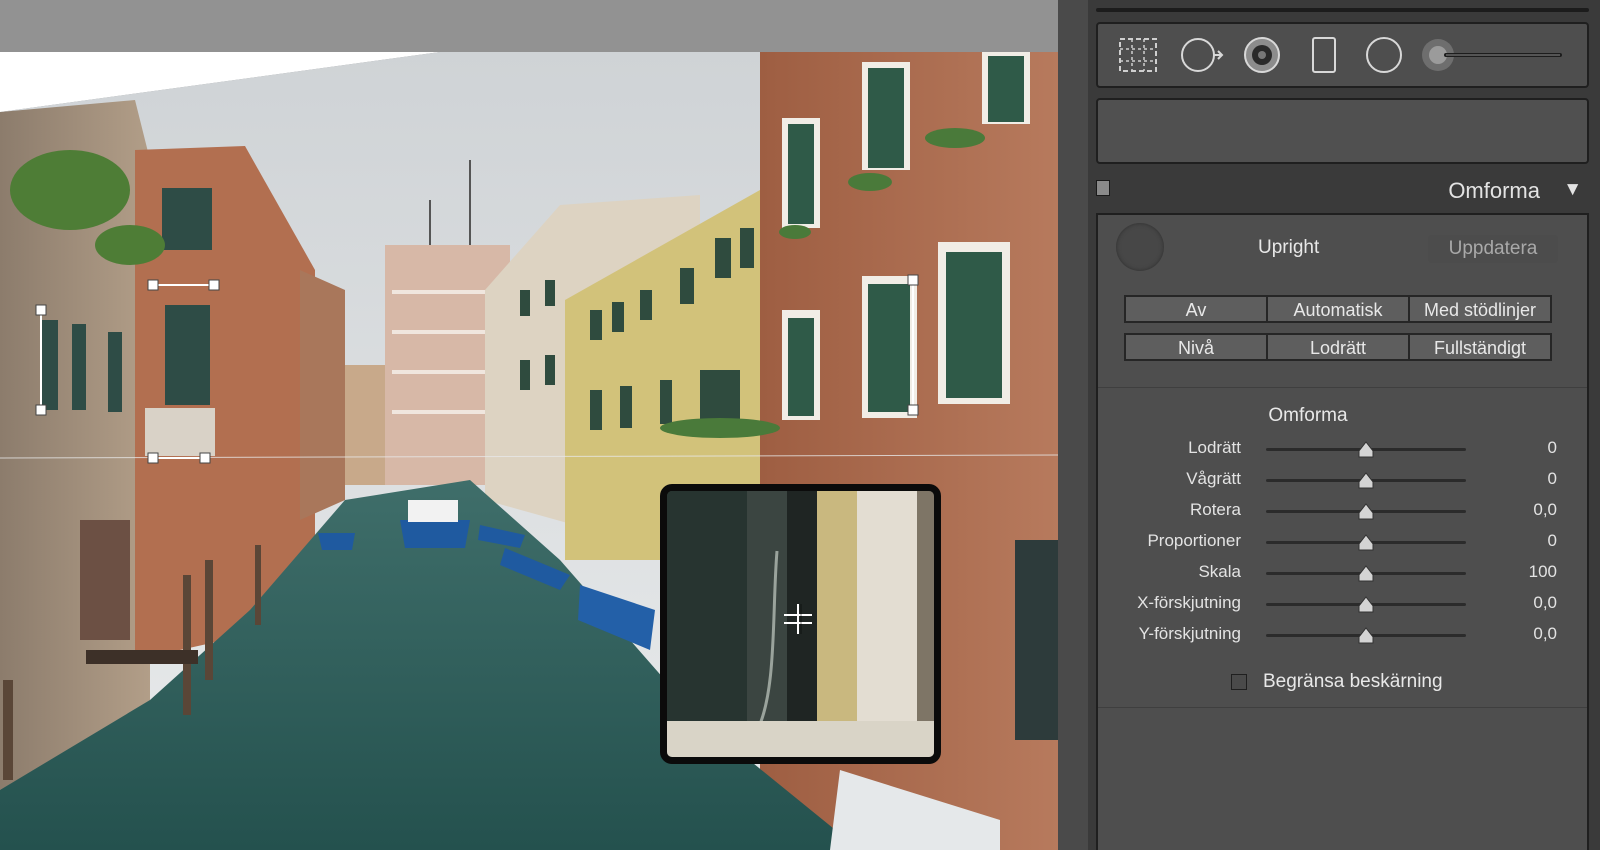 The height and width of the screenshot is (850, 1600). I want to click on radial-filter-icon, so click(1384, 55).